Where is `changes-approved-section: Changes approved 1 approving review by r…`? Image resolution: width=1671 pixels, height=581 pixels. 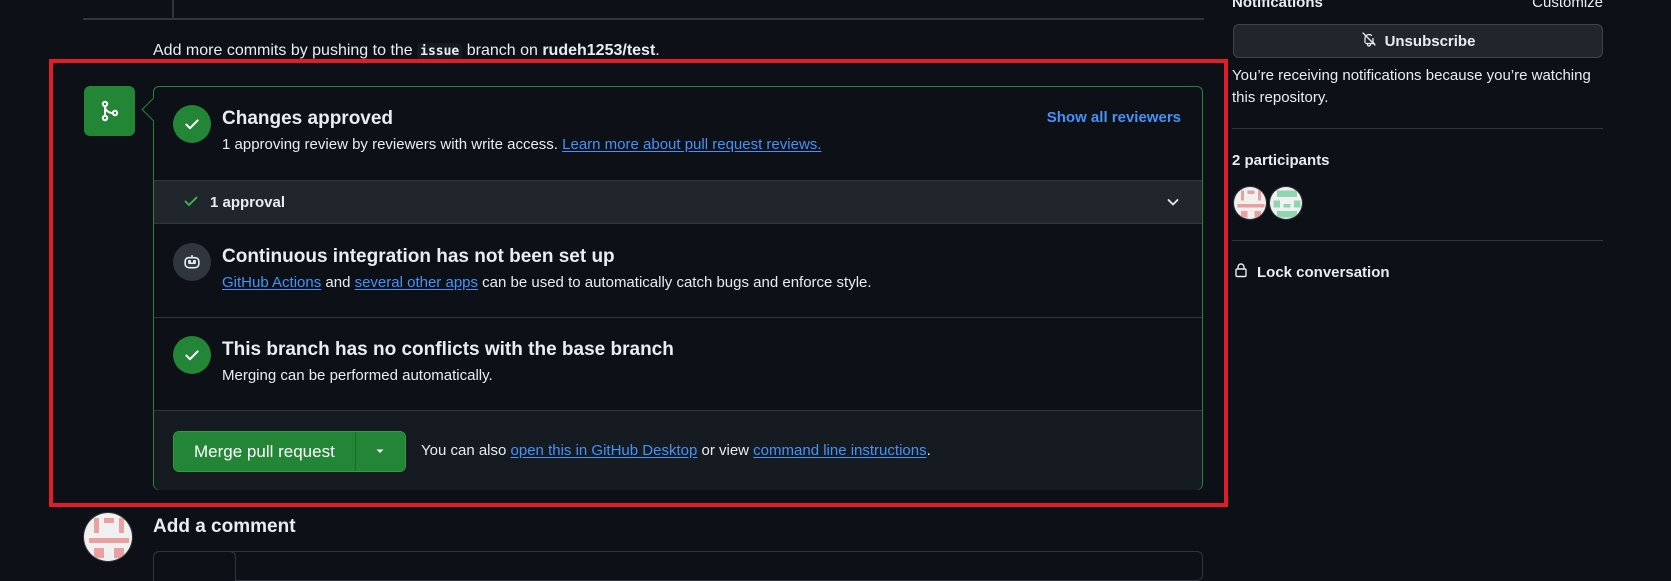 changes-approved-section: Changes approved 1 approving review by r… is located at coordinates (678, 133).